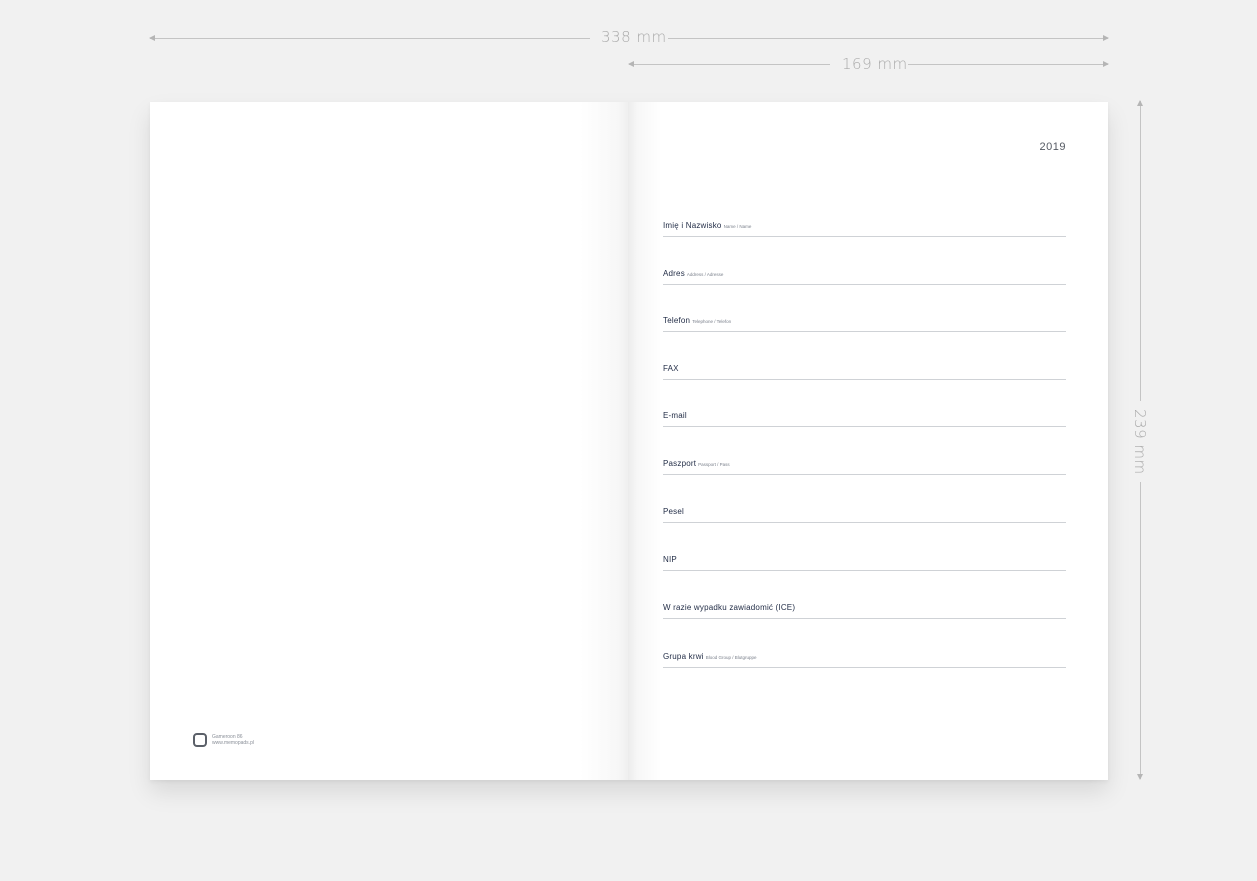 The height and width of the screenshot is (881, 1257). I want to click on field-telephone: Telefon Telephone / Telefon, so click(864, 321).